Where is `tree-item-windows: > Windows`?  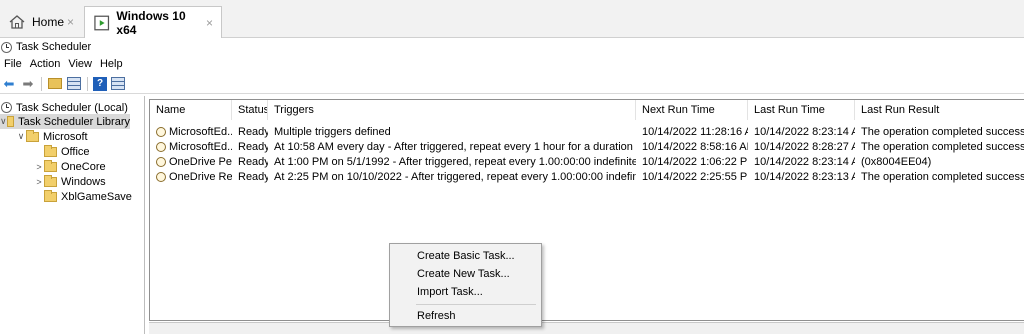
tree-item-windows: > Windows is located at coordinates (70, 181).